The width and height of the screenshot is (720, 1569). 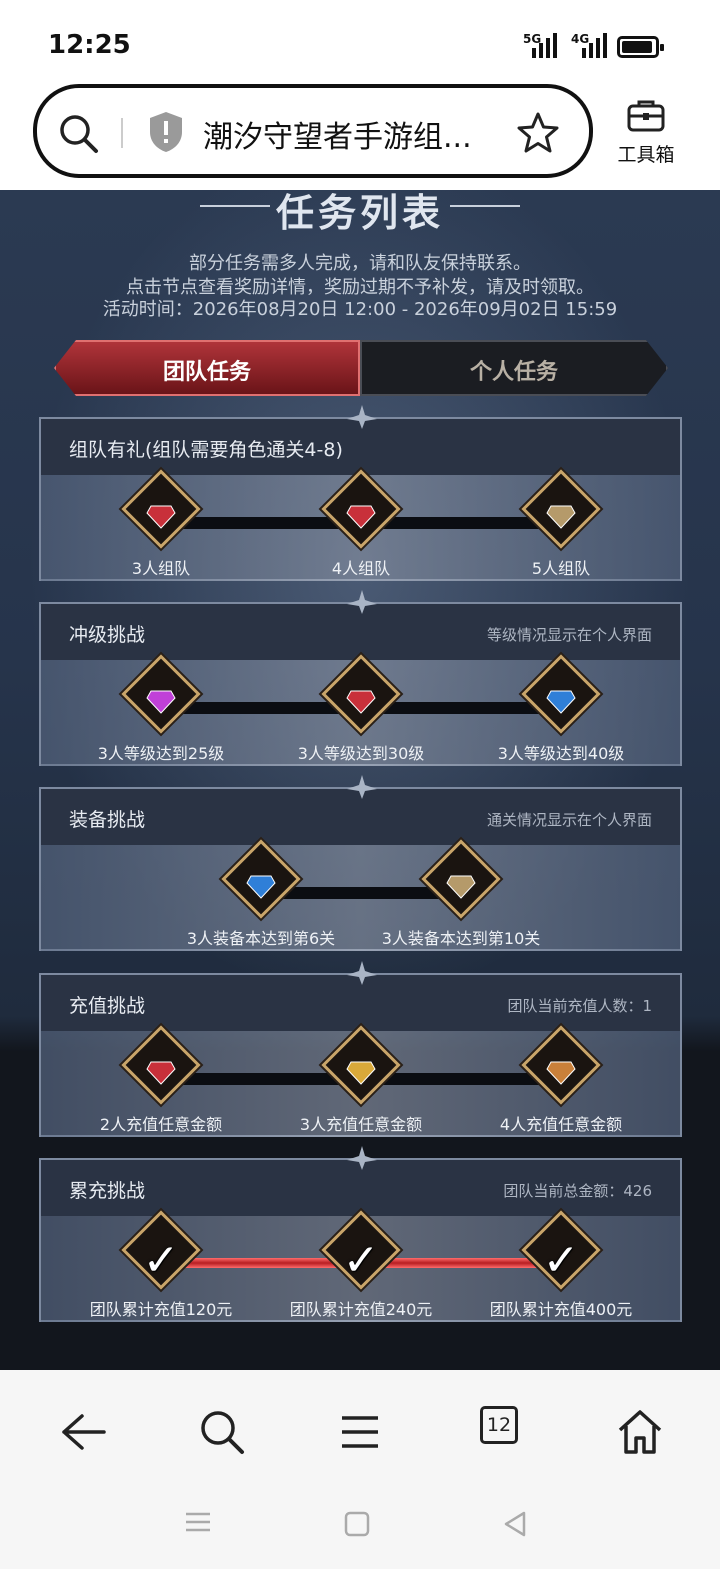 What do you see at coordinates (107, 1006) in the screenshot?
I see `panel-title: 充值挑战` at bounding box center [107, 1006].